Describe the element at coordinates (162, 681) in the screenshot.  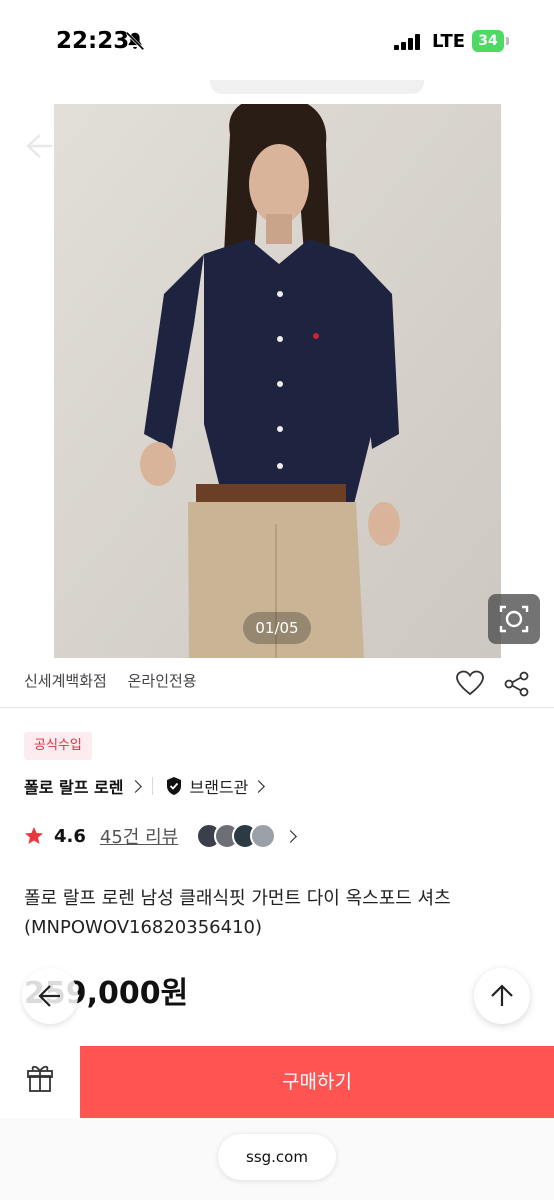
I see `online-only-tag: 온라인전용` at that location.